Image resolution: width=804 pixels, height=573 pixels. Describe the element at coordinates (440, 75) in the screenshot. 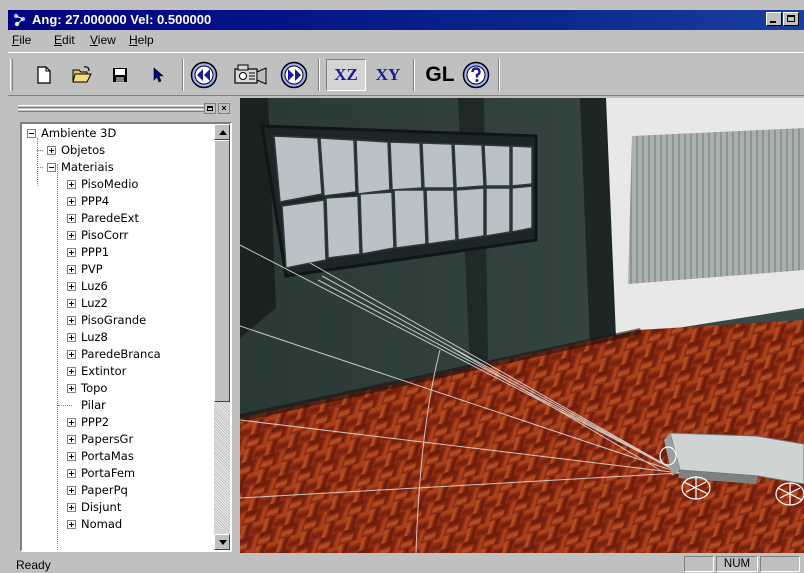

I see `opengl-button: GL` at that location.